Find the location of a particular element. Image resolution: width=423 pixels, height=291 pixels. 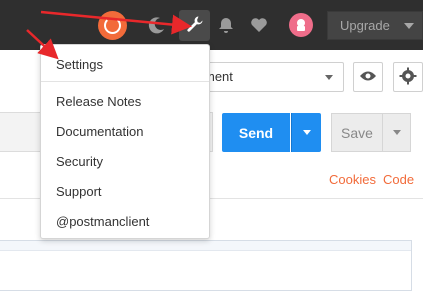

bell-icon is located at coordinates (226, 25).